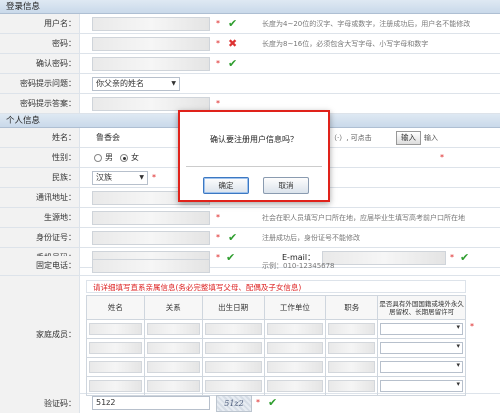 The image size is (500, 414). Describe the element at coordinates (254, 139) in the screenshot. I see `dialog-message: 确认要注册用户信息吗？` at that location.